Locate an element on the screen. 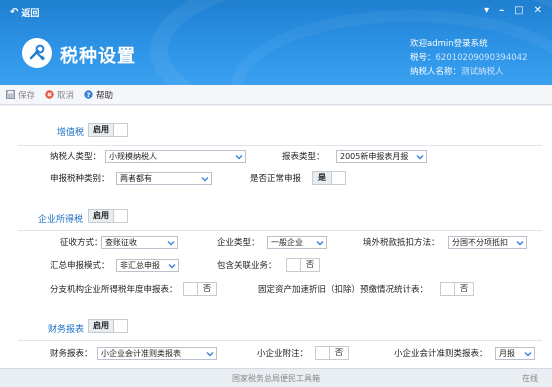 The image size is (552, 387). tax-no-value: 62010209090394042 is located at coordinates (481, 58).